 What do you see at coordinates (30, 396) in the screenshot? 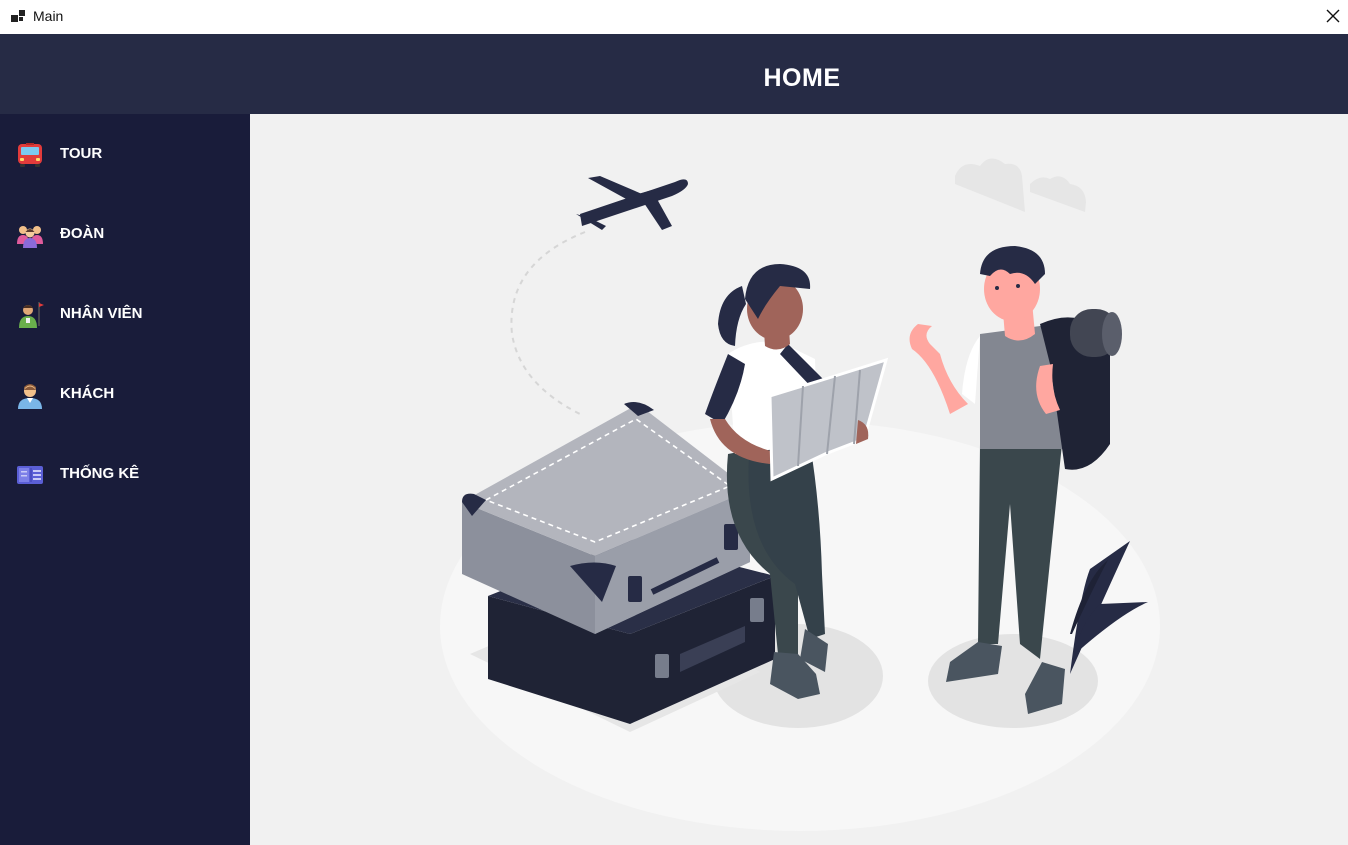
I see `customer-icon` at bounding box center [30, 396].